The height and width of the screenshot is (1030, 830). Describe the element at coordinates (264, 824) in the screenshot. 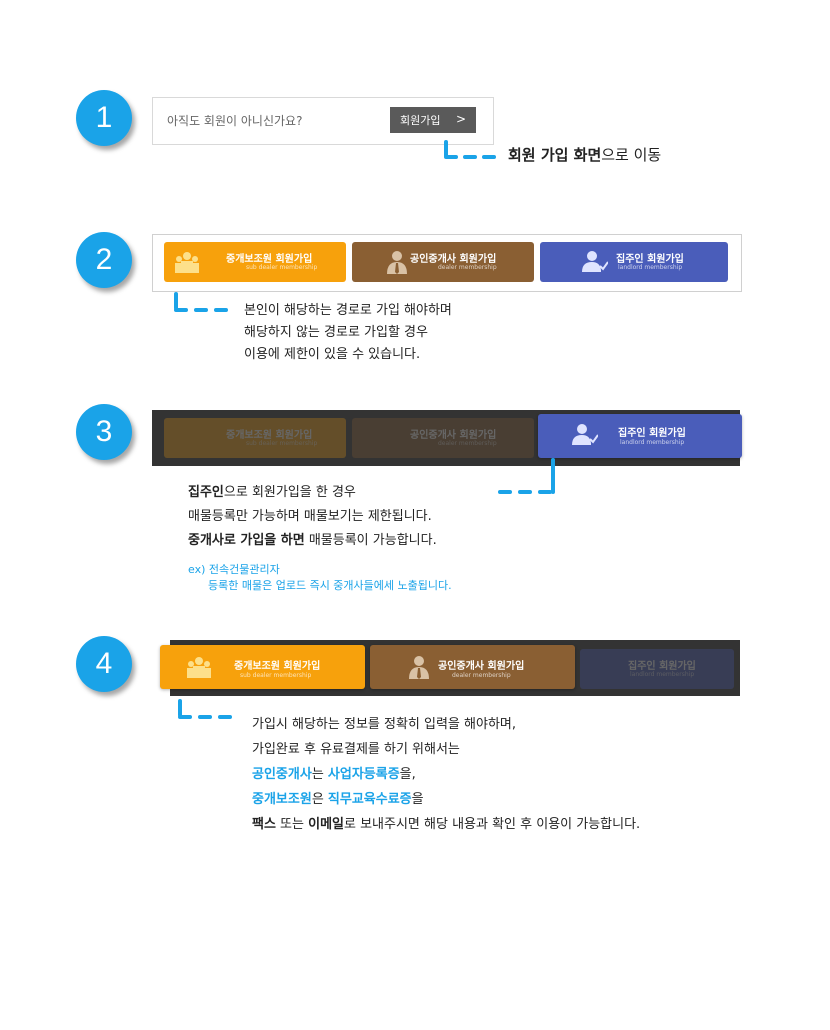

I see `fax-bold: 팩스` at that location.